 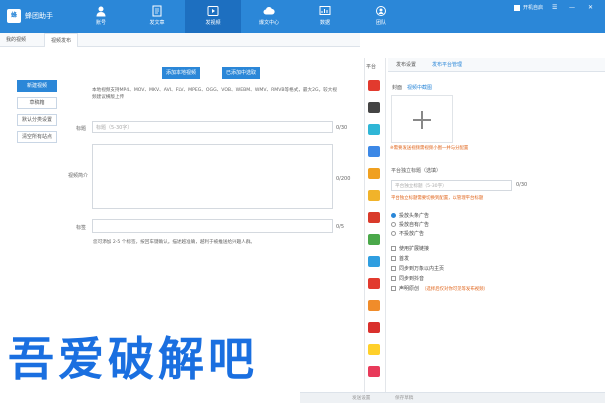 What do you see at coordinates (437, 198) in the screenshot?
I see `platform-title-warning: 平台独立标题需要切换到配置，以管理平台标题` at bounding box center [437, 198].